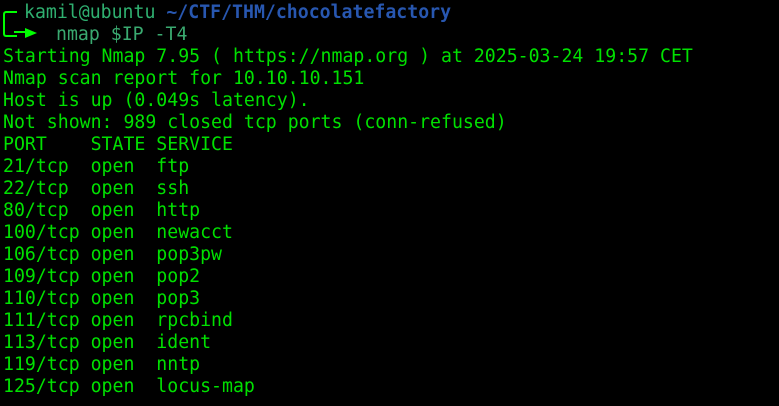 This screenshot has width=779, height=406. Describe the element at coordinates (90, 12) in the screenshot. I see `prompt-user: kamil@ubuntu` at that location.